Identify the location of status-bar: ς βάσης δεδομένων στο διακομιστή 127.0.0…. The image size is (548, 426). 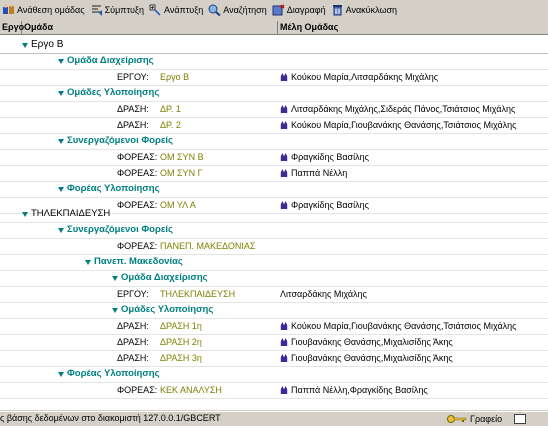
(274, 418).